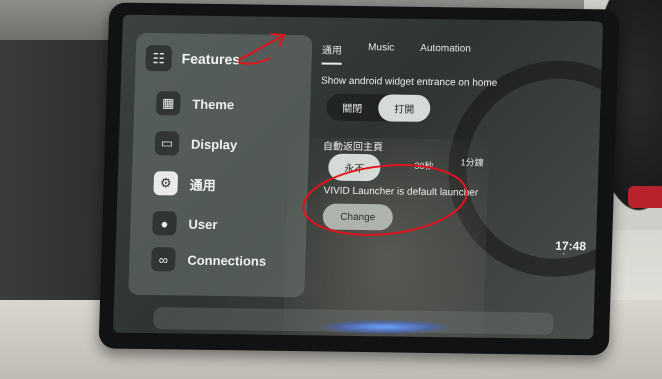  What do you see at coordinates (254, 61) in the screenshot?
I see `annotation-underline` at bounding box center [254, 61].